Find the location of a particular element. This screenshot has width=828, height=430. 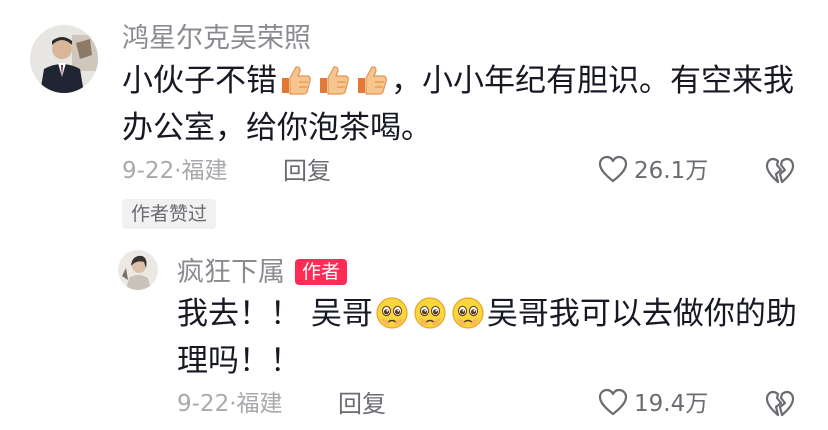

replier-avatar is located at coordinates (138, 270).